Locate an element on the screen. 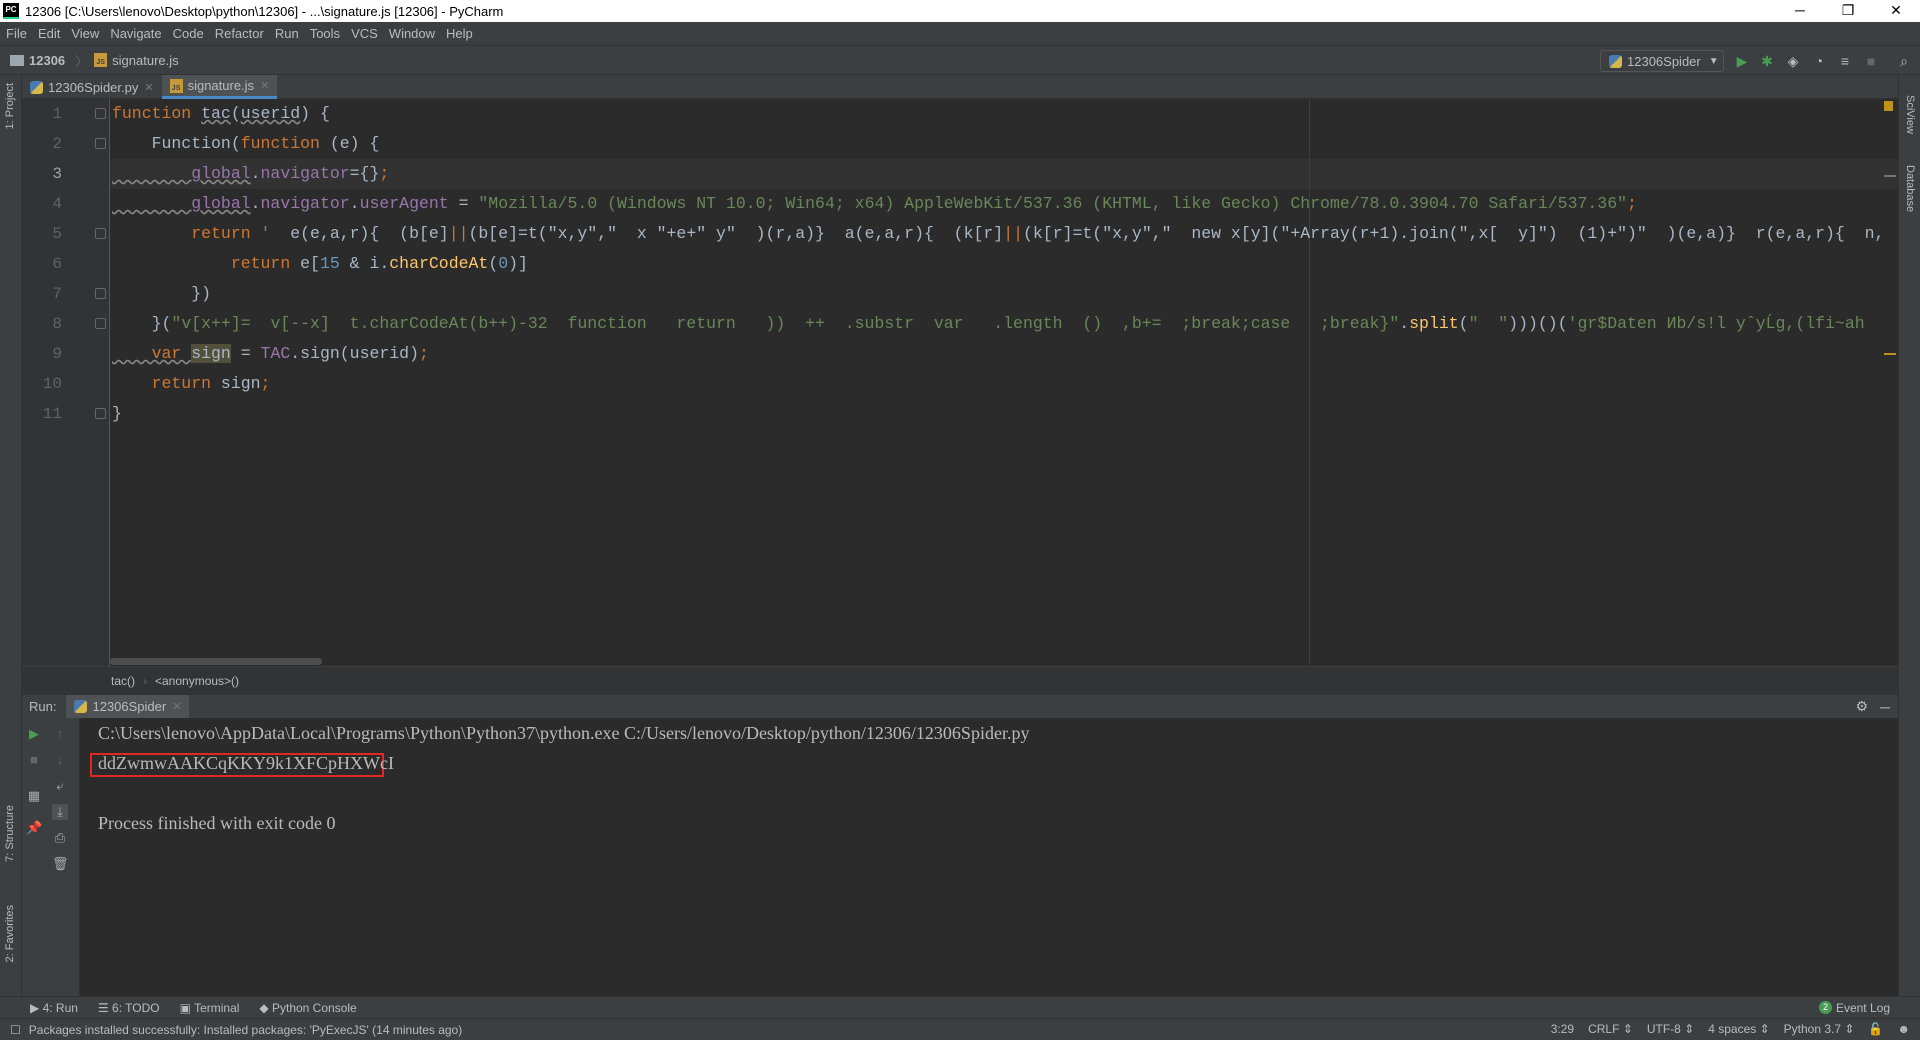 The height and width of the screenshot is (1040, 1920). run-tool-label: 4: Run is located at coordinates (60, 1007).